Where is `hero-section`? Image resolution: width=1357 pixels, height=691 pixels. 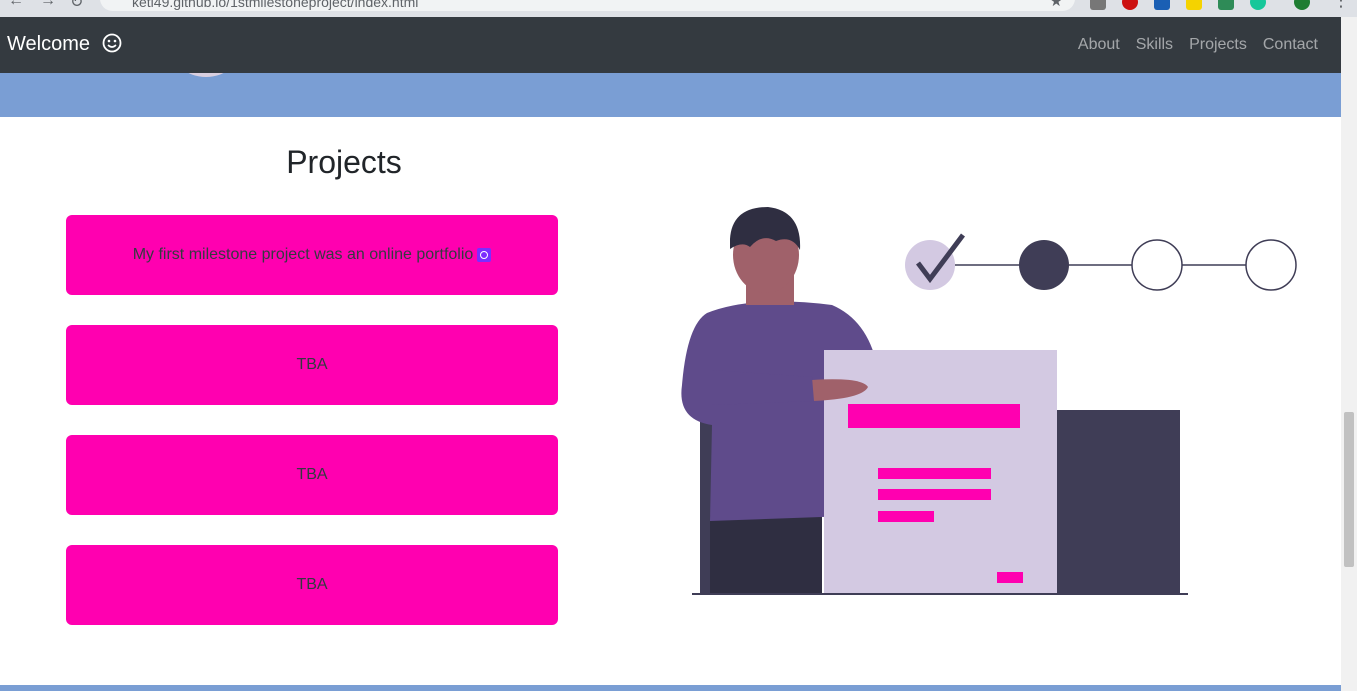
hero-section is located at coordinates (670, 95).